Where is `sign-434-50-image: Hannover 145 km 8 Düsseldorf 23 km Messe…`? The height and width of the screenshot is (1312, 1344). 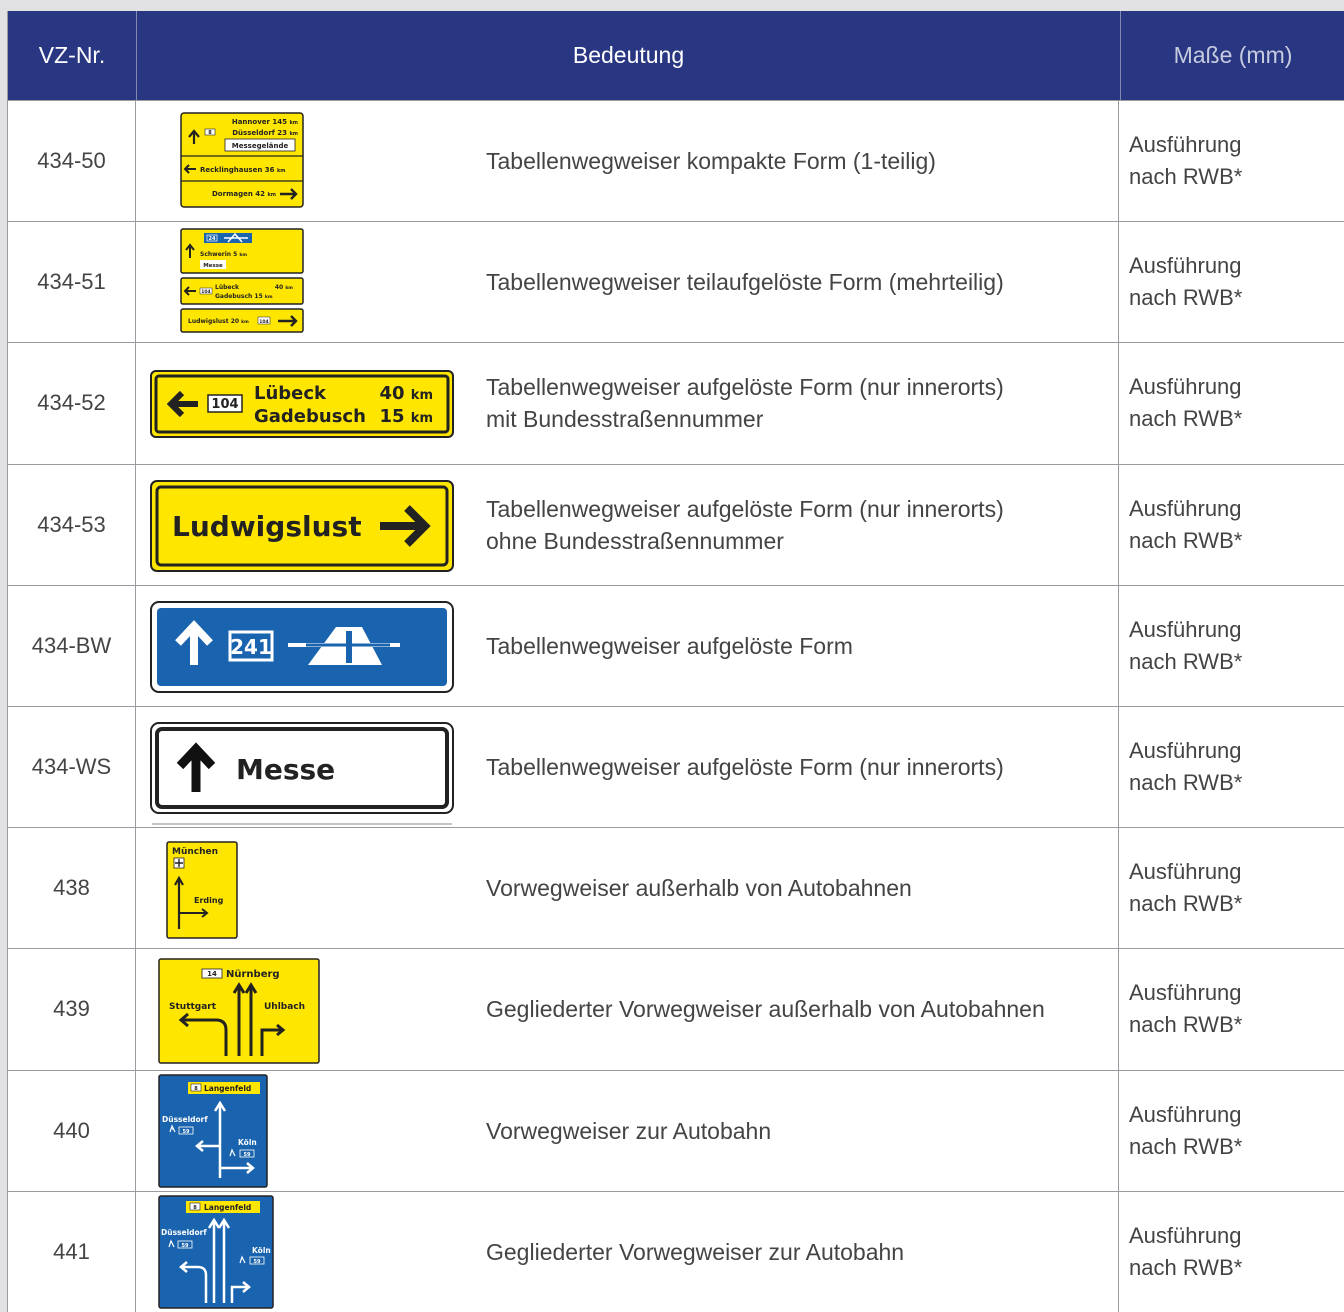
sign-434-50-image: Hannover 145 km 8 Düsseldorf 23 km Messe… is located at coordinates (242, 160).